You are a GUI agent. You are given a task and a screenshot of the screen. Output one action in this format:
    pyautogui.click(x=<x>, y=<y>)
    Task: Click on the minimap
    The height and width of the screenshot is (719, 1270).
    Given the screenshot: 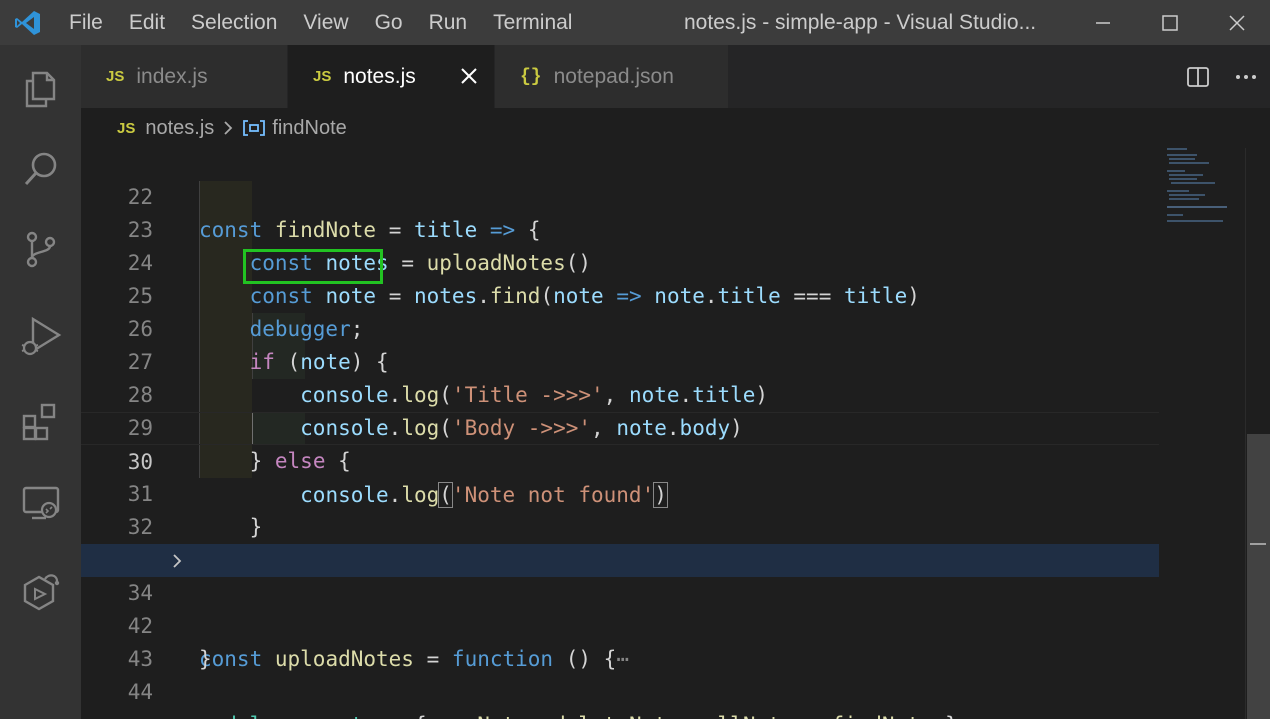 What is the action you would take?
    pyautogui.click(x=1204, y=433)
    